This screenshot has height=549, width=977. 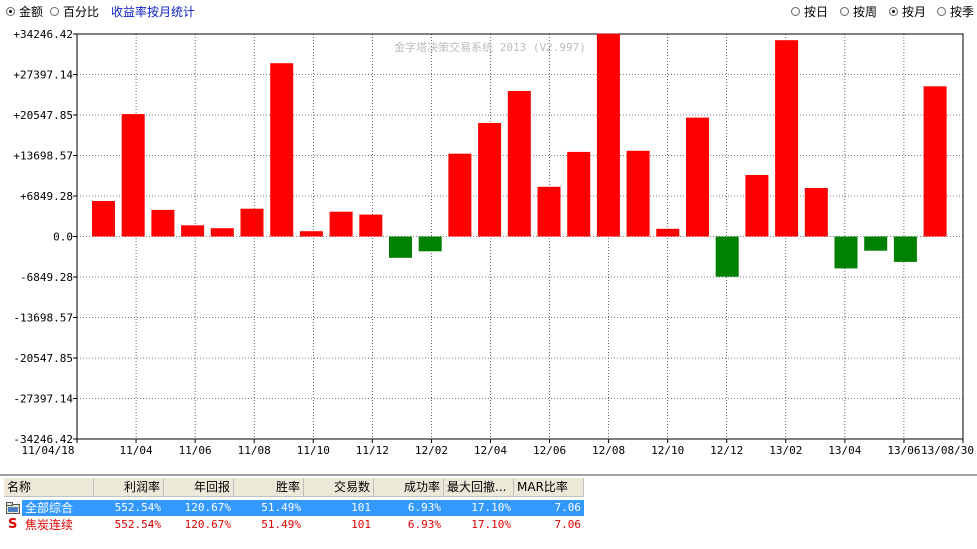 I want to click on col-header-win-rate: 胜率, so click(x=269, y=487).